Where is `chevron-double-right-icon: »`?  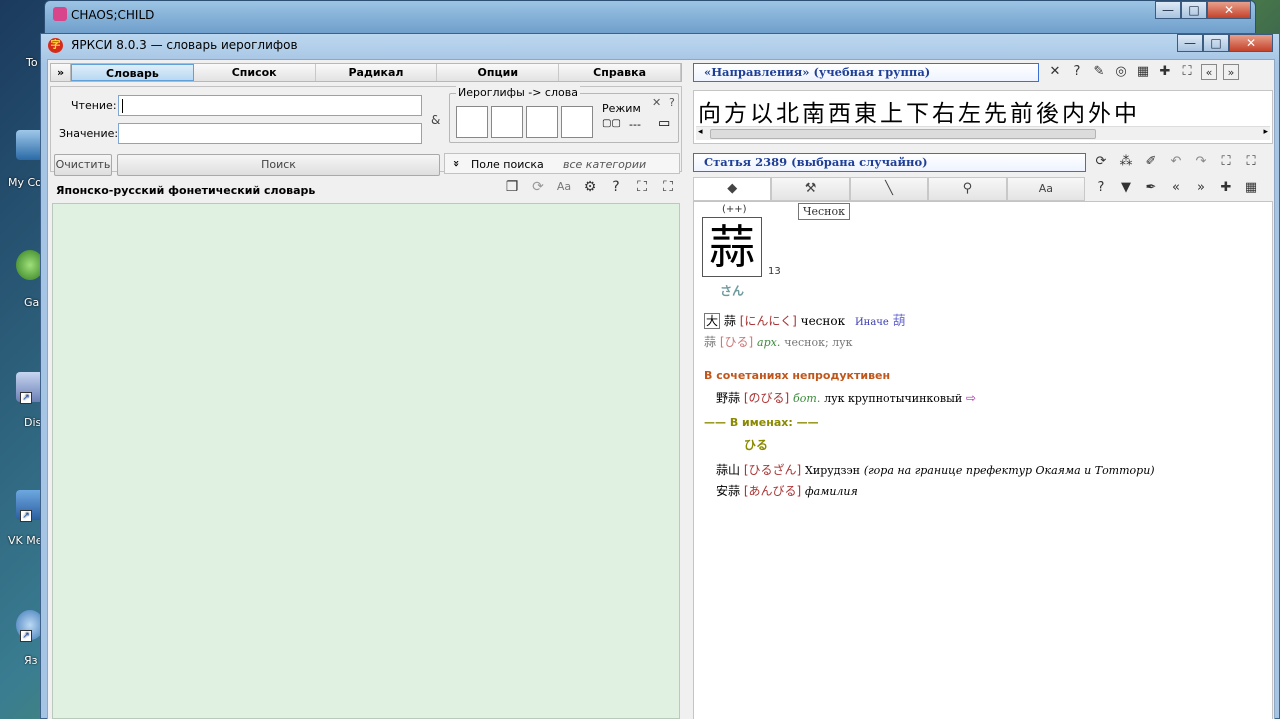 chevron-double-right-icon: » is located at coordinates (1201, 188).